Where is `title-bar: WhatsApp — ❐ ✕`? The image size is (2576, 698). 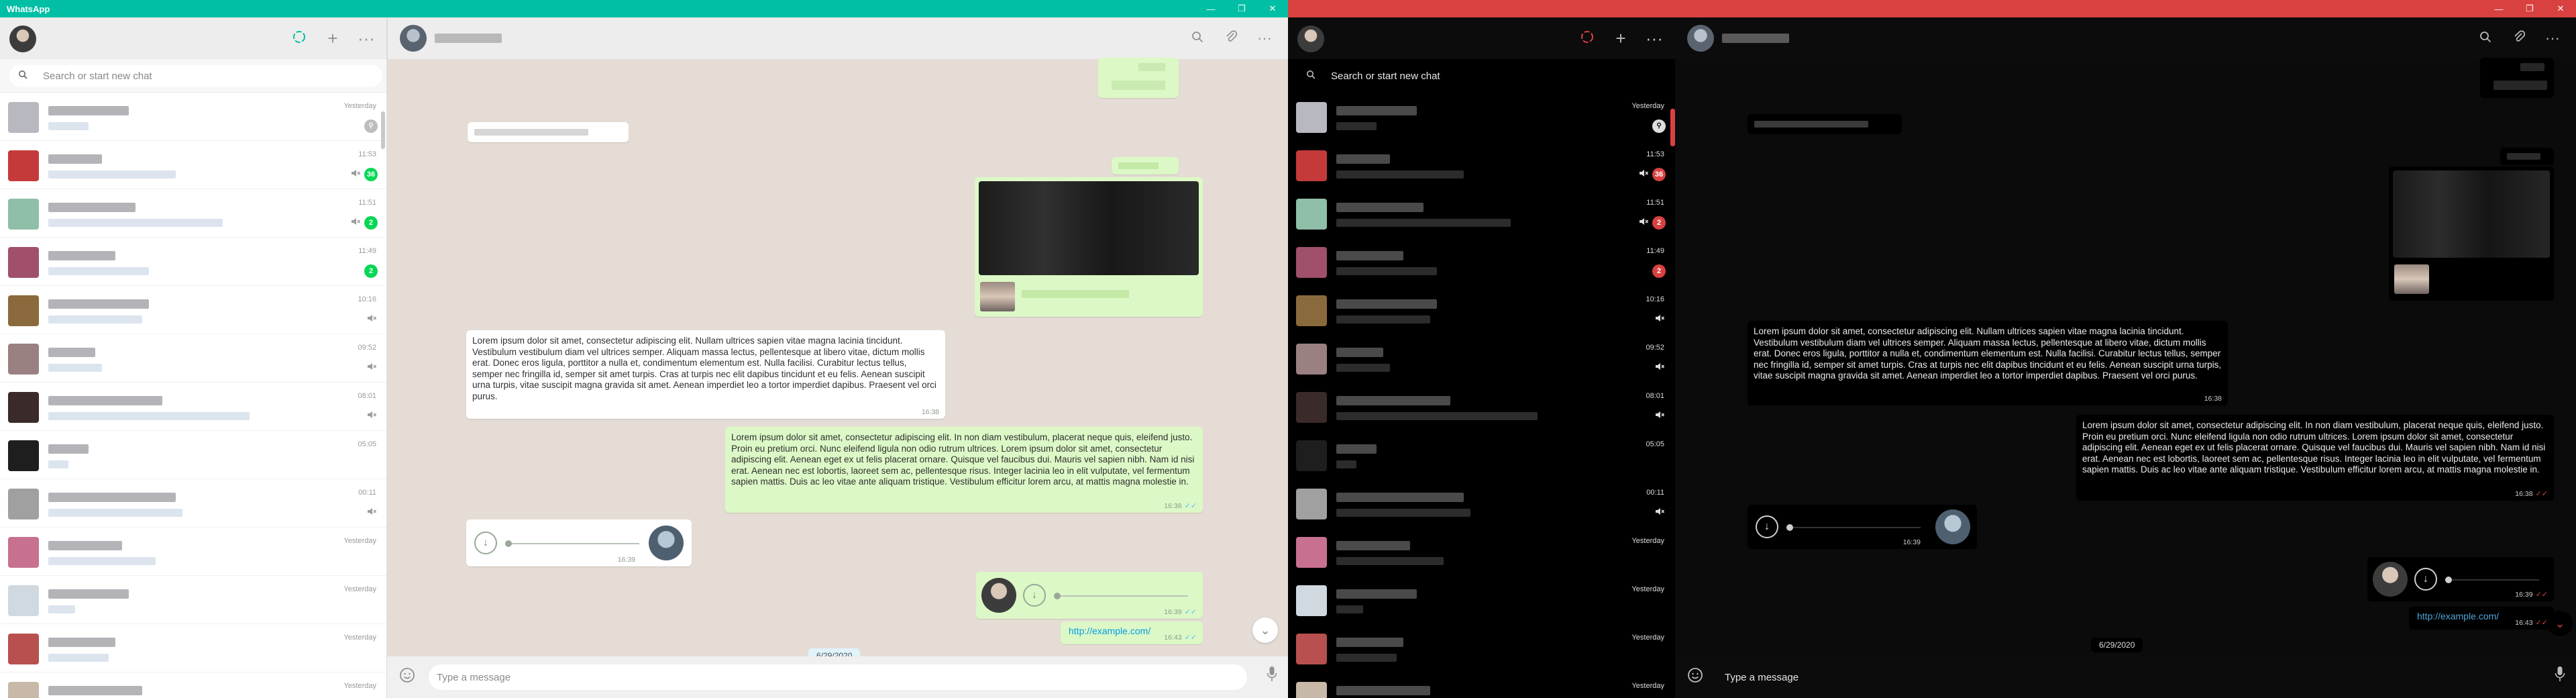 title-bar: WhatsApp — ❐ ✕ is located at coordinates (644, 8).